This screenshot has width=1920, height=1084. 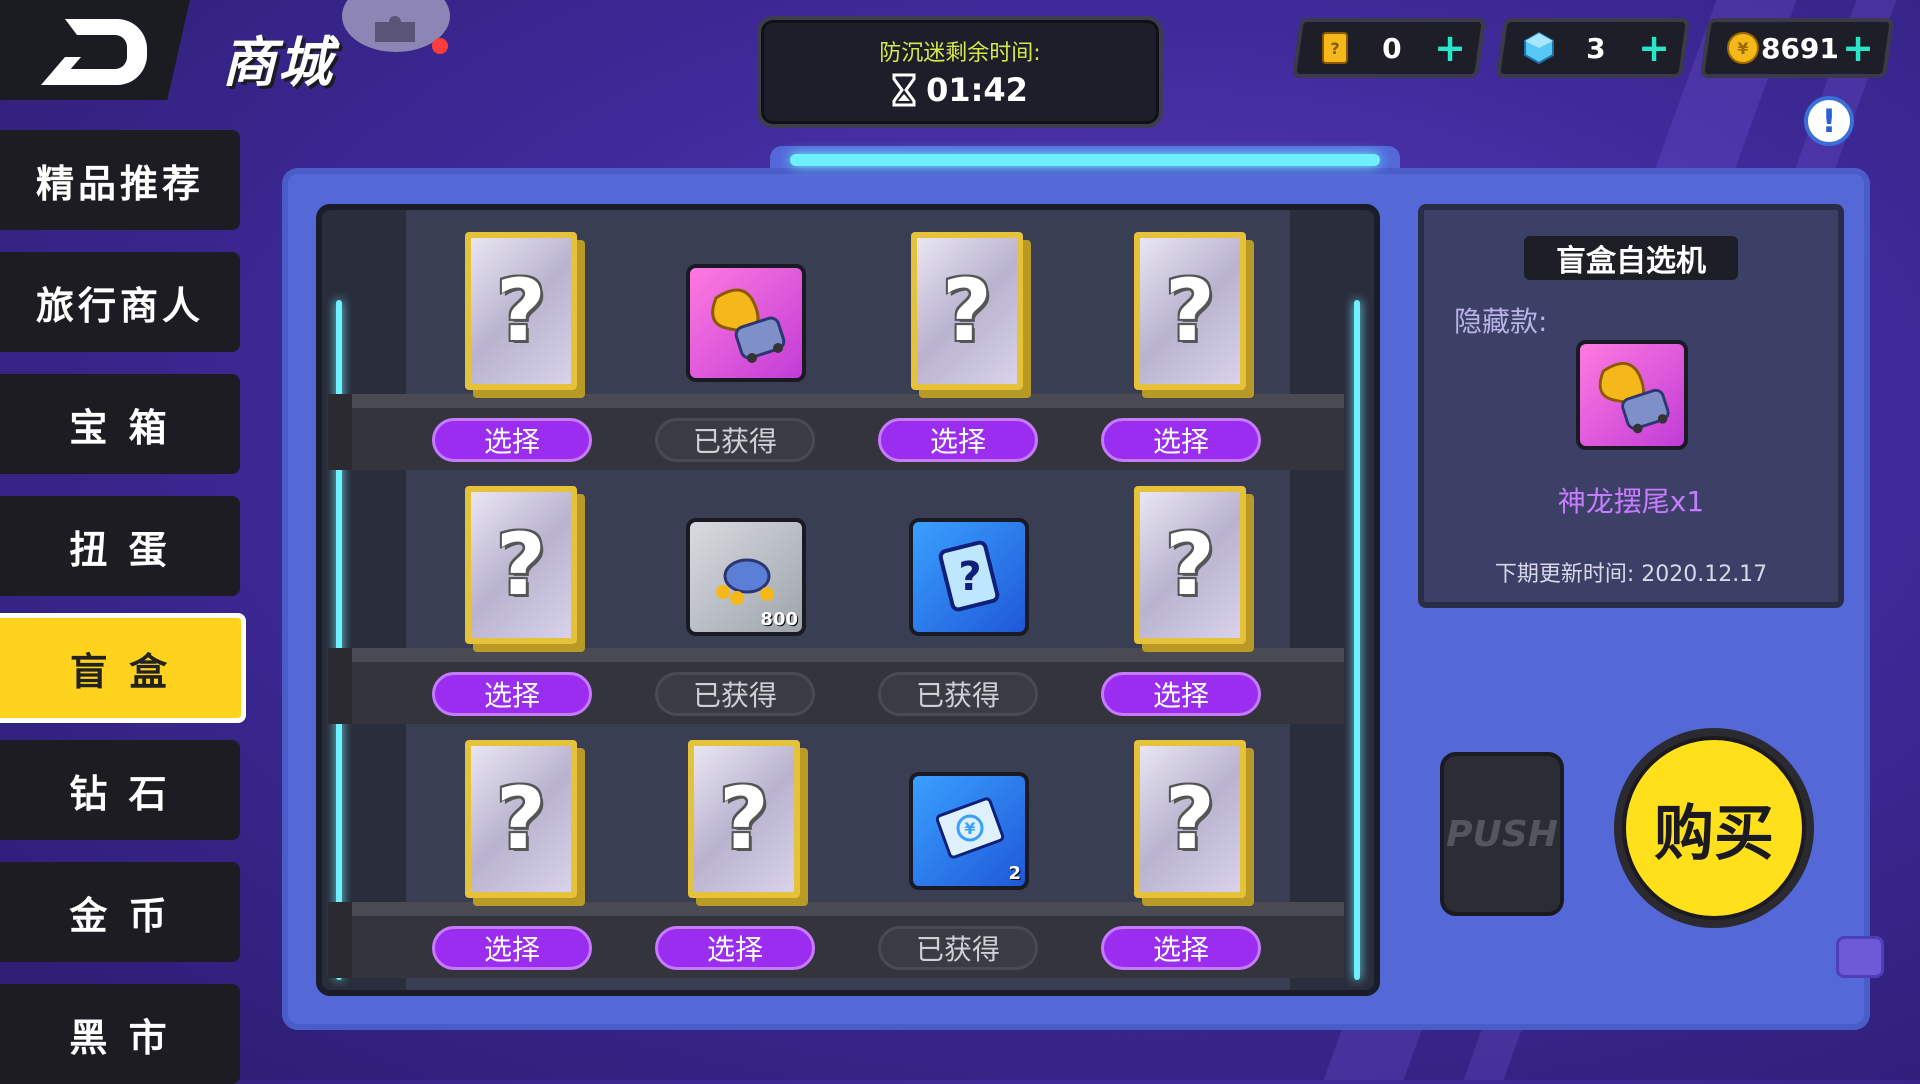 I want to click on timer-value: 01:42, so click(x=977, y=90).